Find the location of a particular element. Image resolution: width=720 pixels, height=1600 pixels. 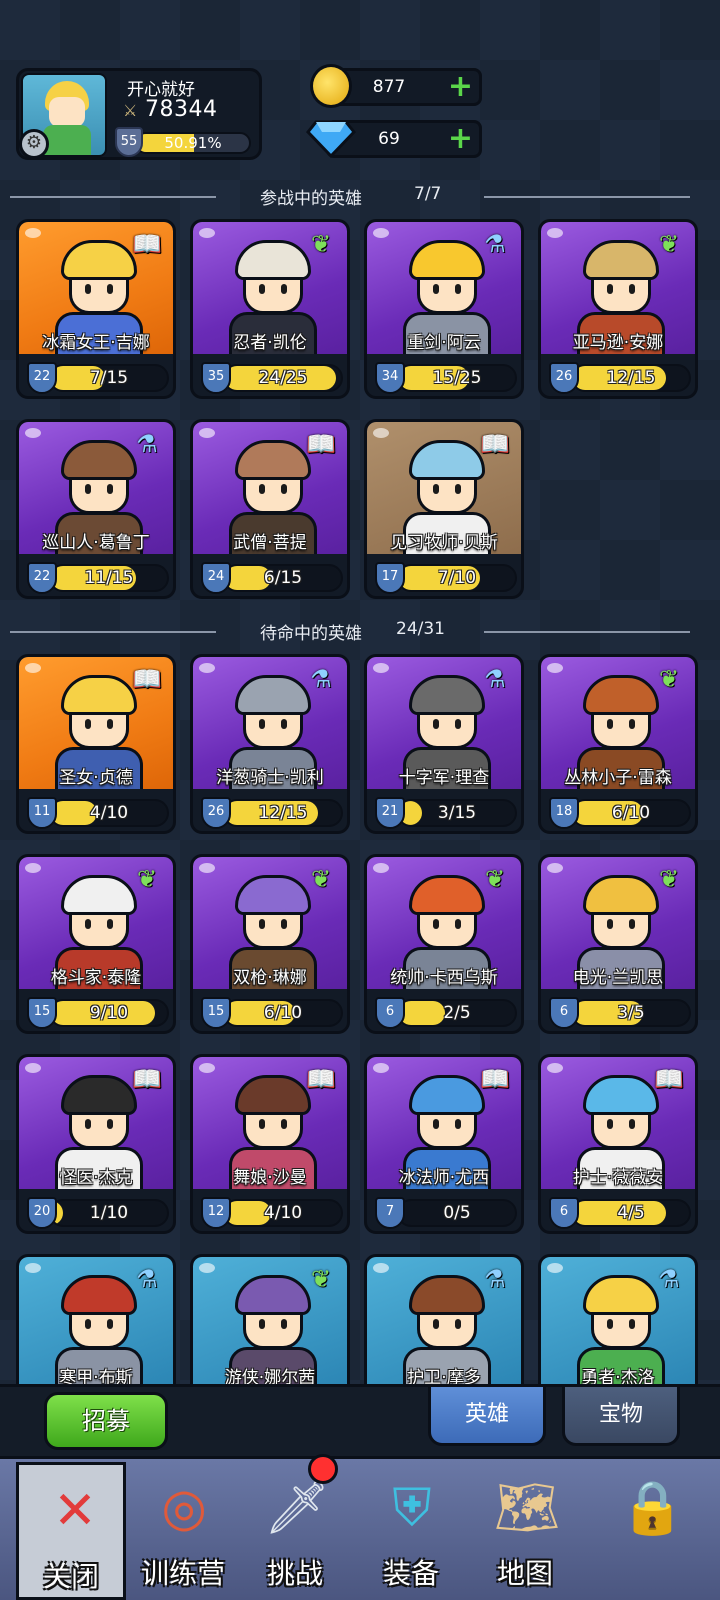

shard-count: 24/25 is located at coordinates (283, 378).